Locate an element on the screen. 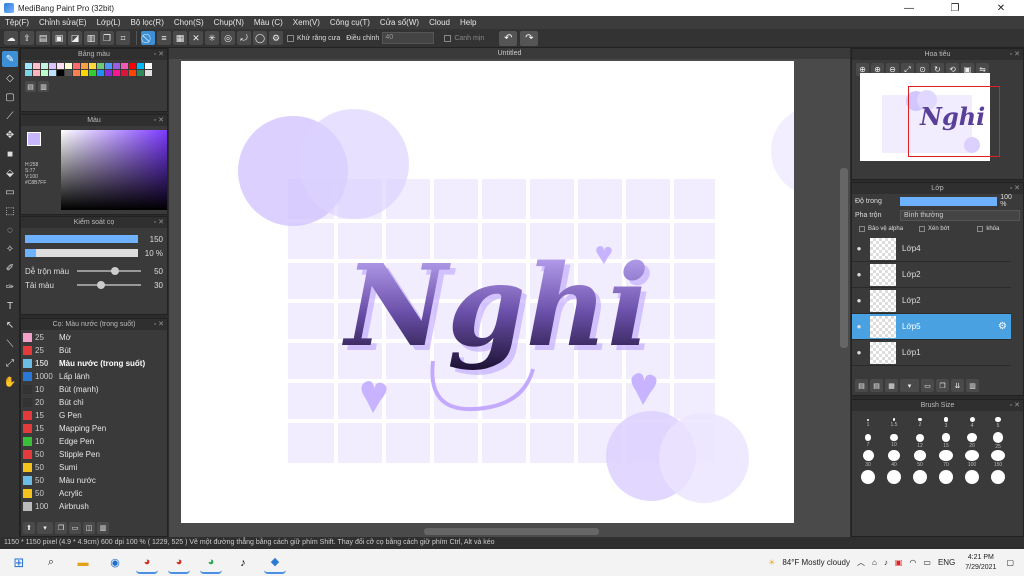 Image resolution: width=1024 pixels, height=576 pixels. blend-slider is located at coordinates (108, 271).